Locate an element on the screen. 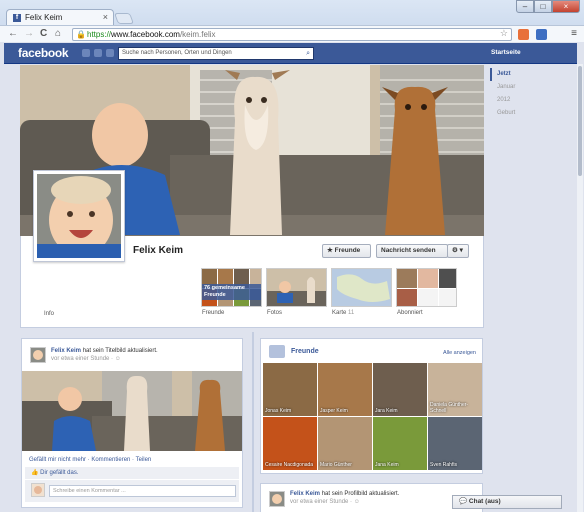 Image resolution: width=584 pixels, height=512 pixels. photos-tile is located at coordinates (296, 287).